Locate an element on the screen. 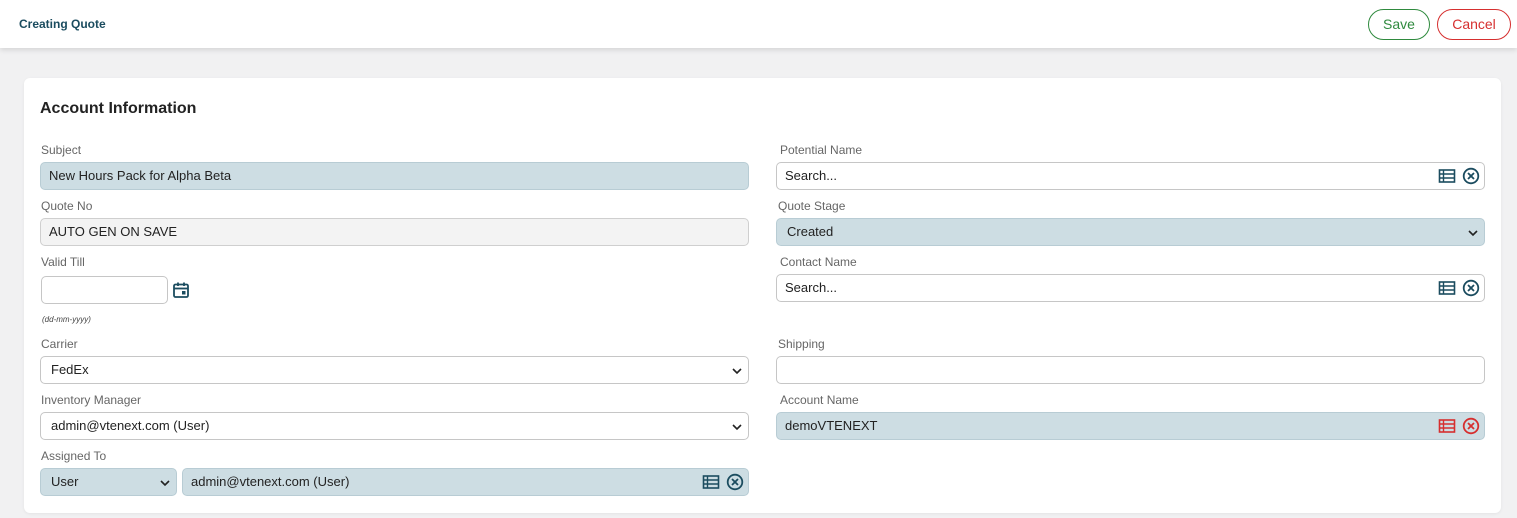 The height and width of the screenshot is (518, 1517). quote-no-label: Quote No is located at coordinates (67, 206).